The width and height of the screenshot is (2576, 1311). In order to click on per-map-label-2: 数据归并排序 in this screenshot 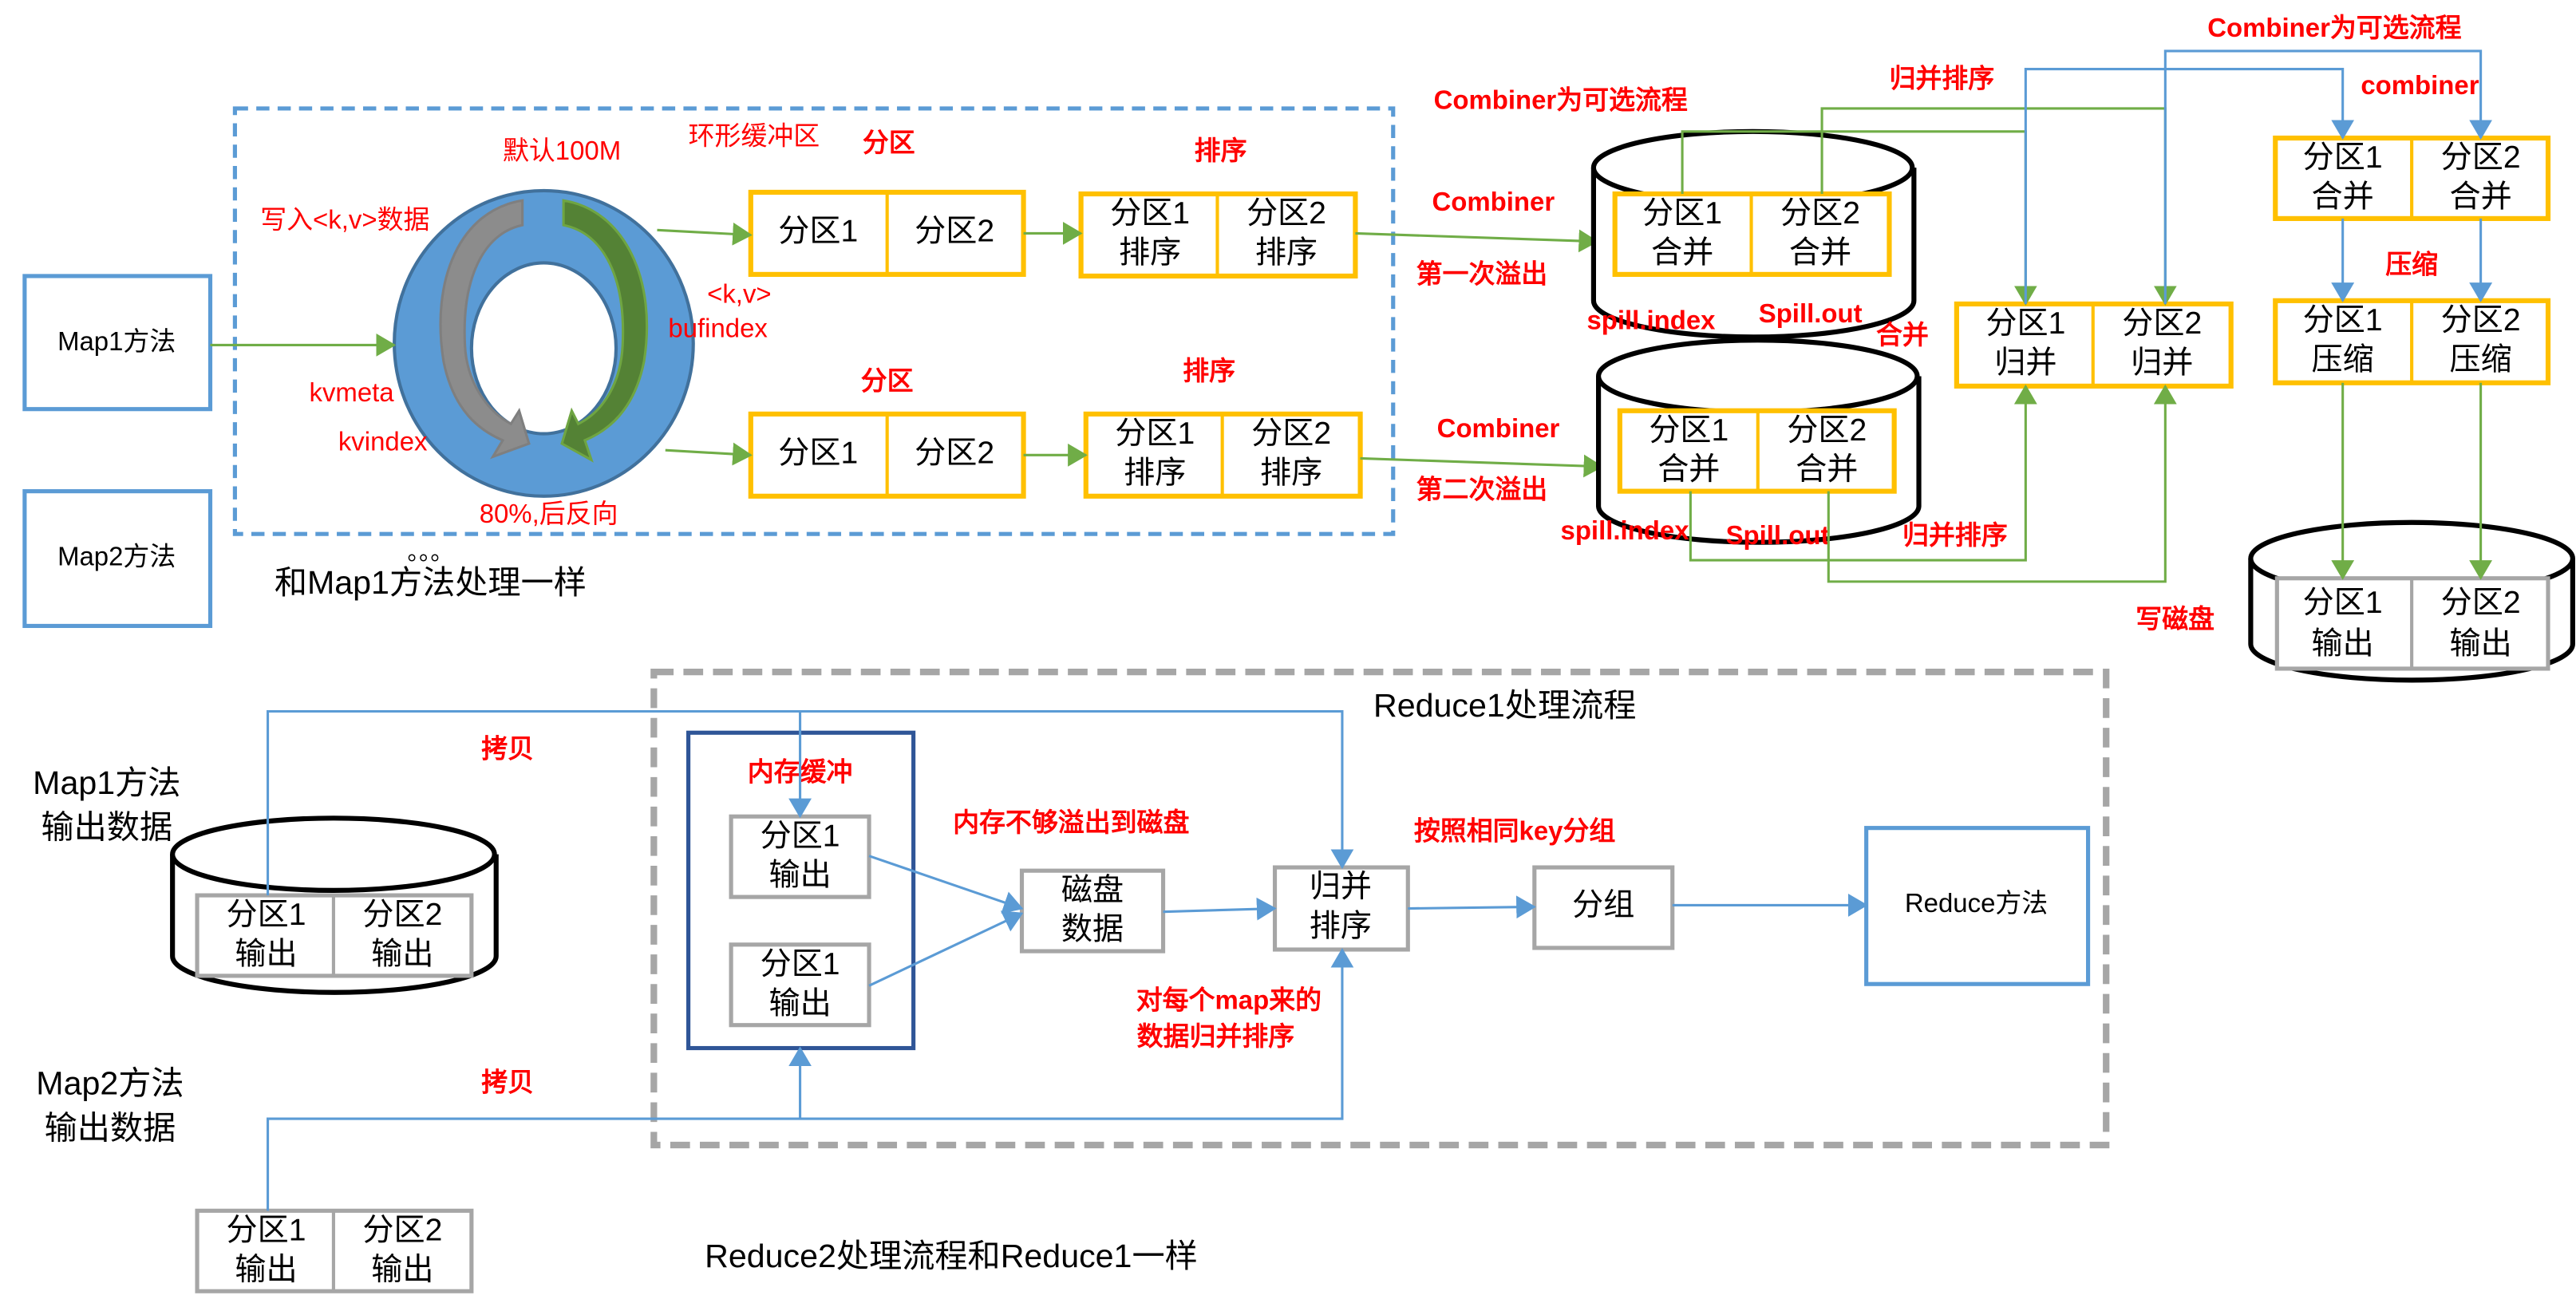, I will do `click(1216, 1036)`.